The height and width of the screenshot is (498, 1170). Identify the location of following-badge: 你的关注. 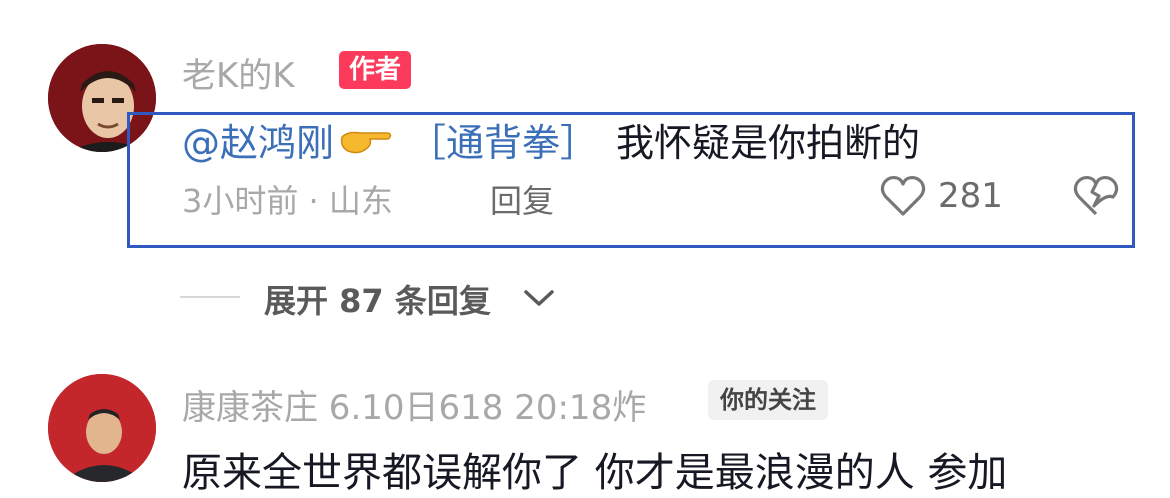
(768, 400).